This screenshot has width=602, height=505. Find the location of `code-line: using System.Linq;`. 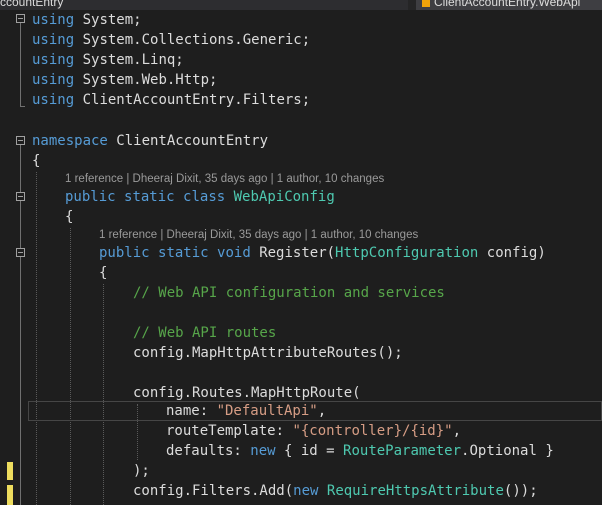

code-line: using System.Linq; is located at coordinates (108, 60).